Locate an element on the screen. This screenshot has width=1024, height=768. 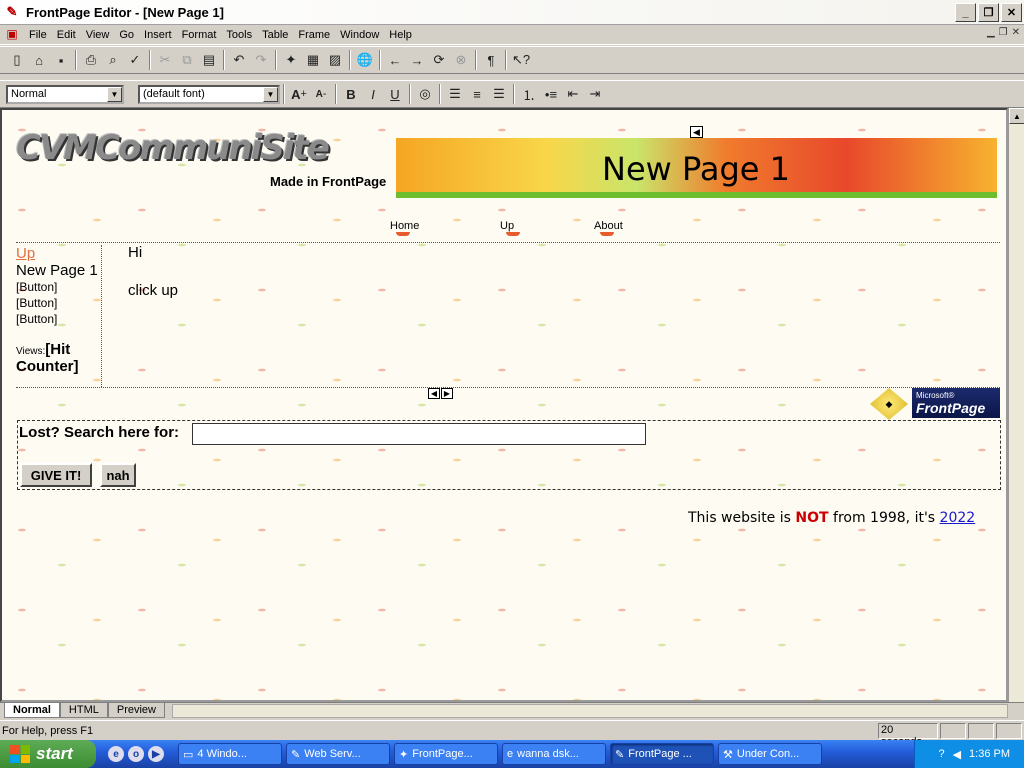
text-color-icon: ◎ is located at coordinates (425, 94).